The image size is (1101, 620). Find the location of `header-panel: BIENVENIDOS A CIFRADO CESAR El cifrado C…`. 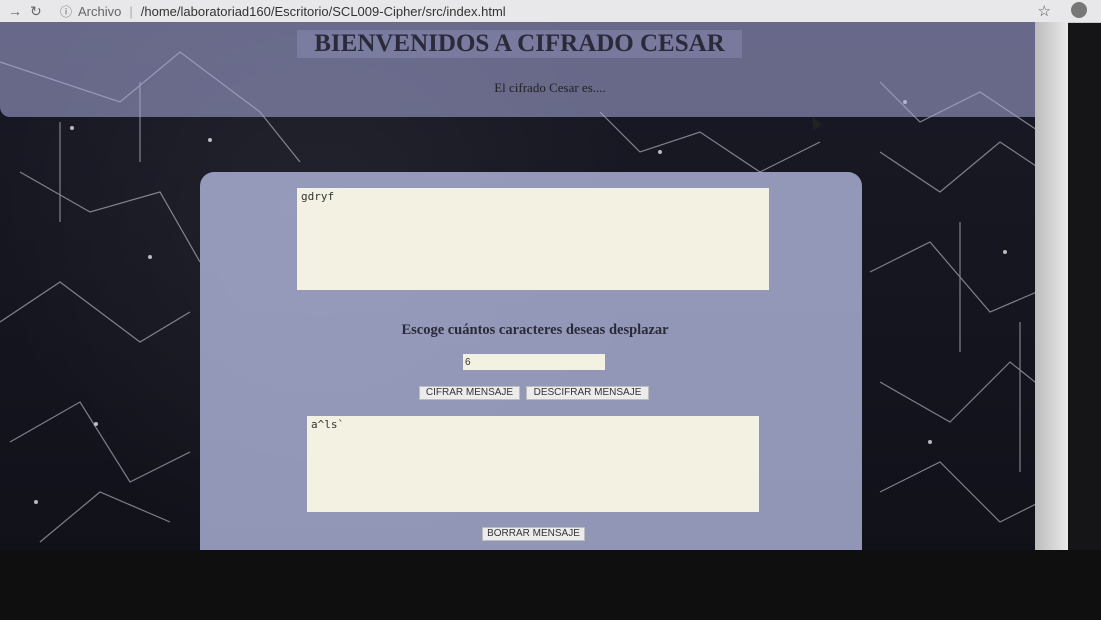

header-panel: BIENVENIDOS A CIFRADO CESAR El cifrado C… is located at coordinates (534, 69).